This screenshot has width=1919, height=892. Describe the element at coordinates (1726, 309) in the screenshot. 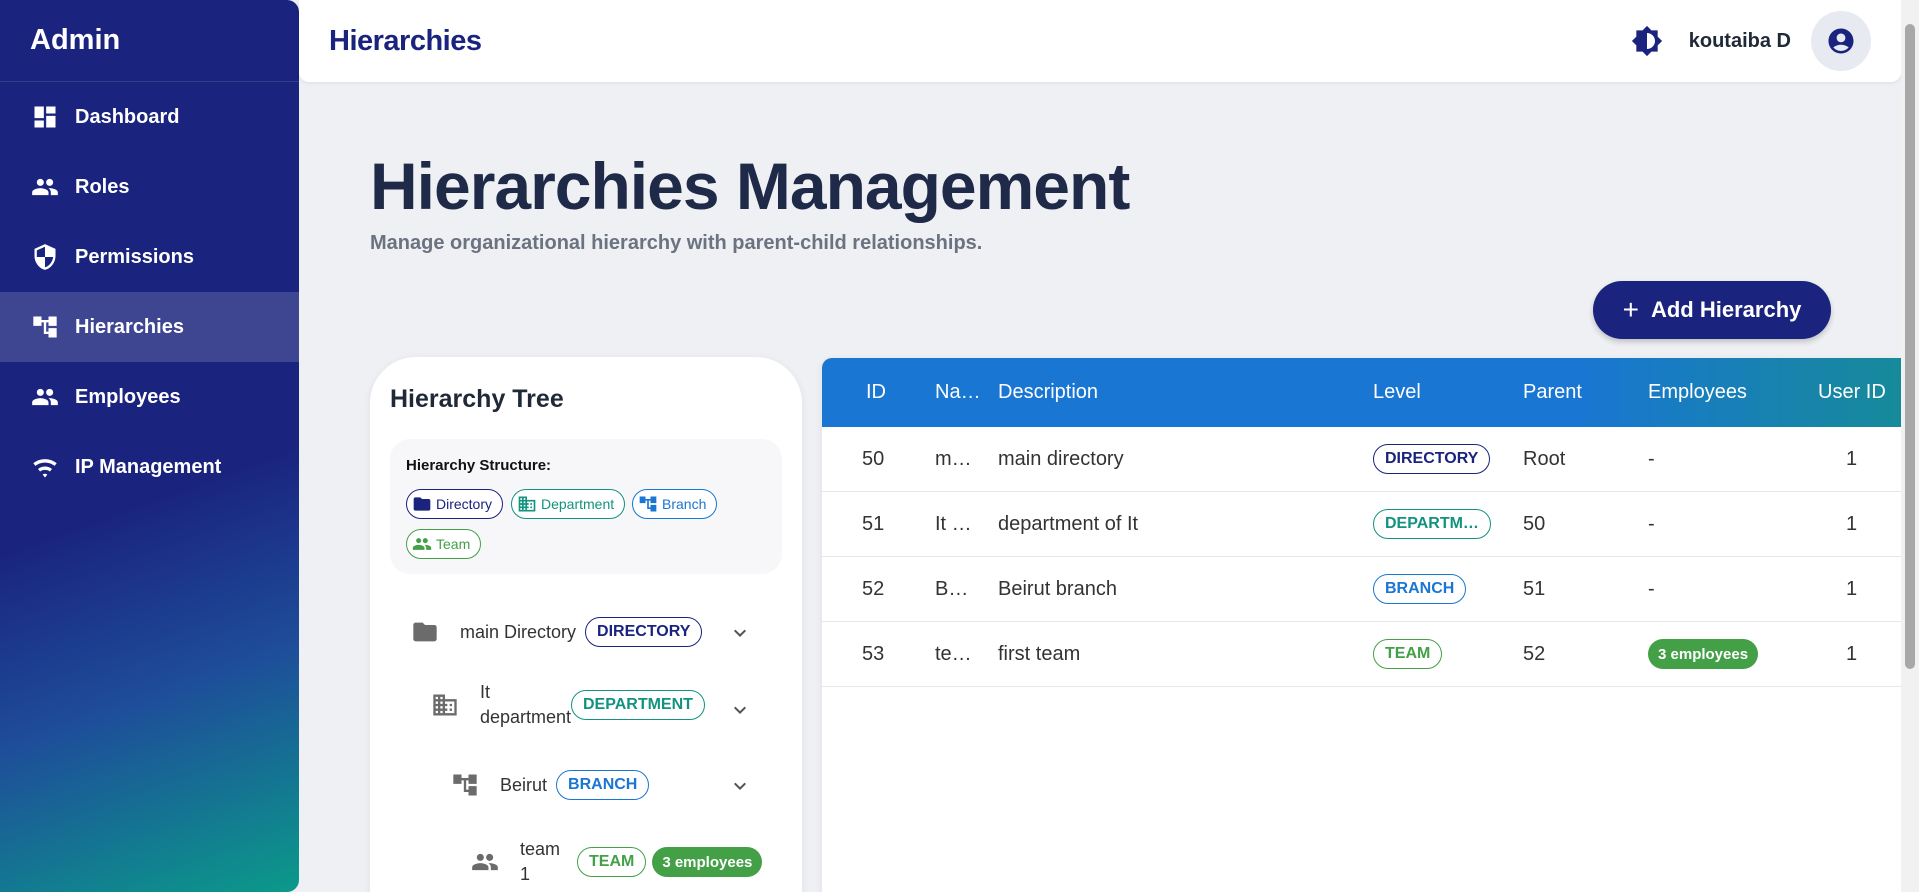

I see `add-hierarchy-label: Add Hierarchy` at that location.